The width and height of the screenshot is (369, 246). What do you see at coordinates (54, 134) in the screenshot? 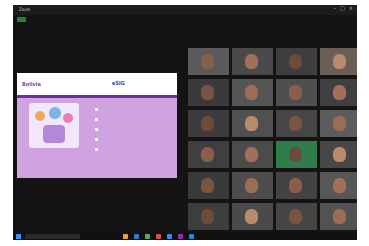
I see `screen-illustration` at bounding box center [54, 134].